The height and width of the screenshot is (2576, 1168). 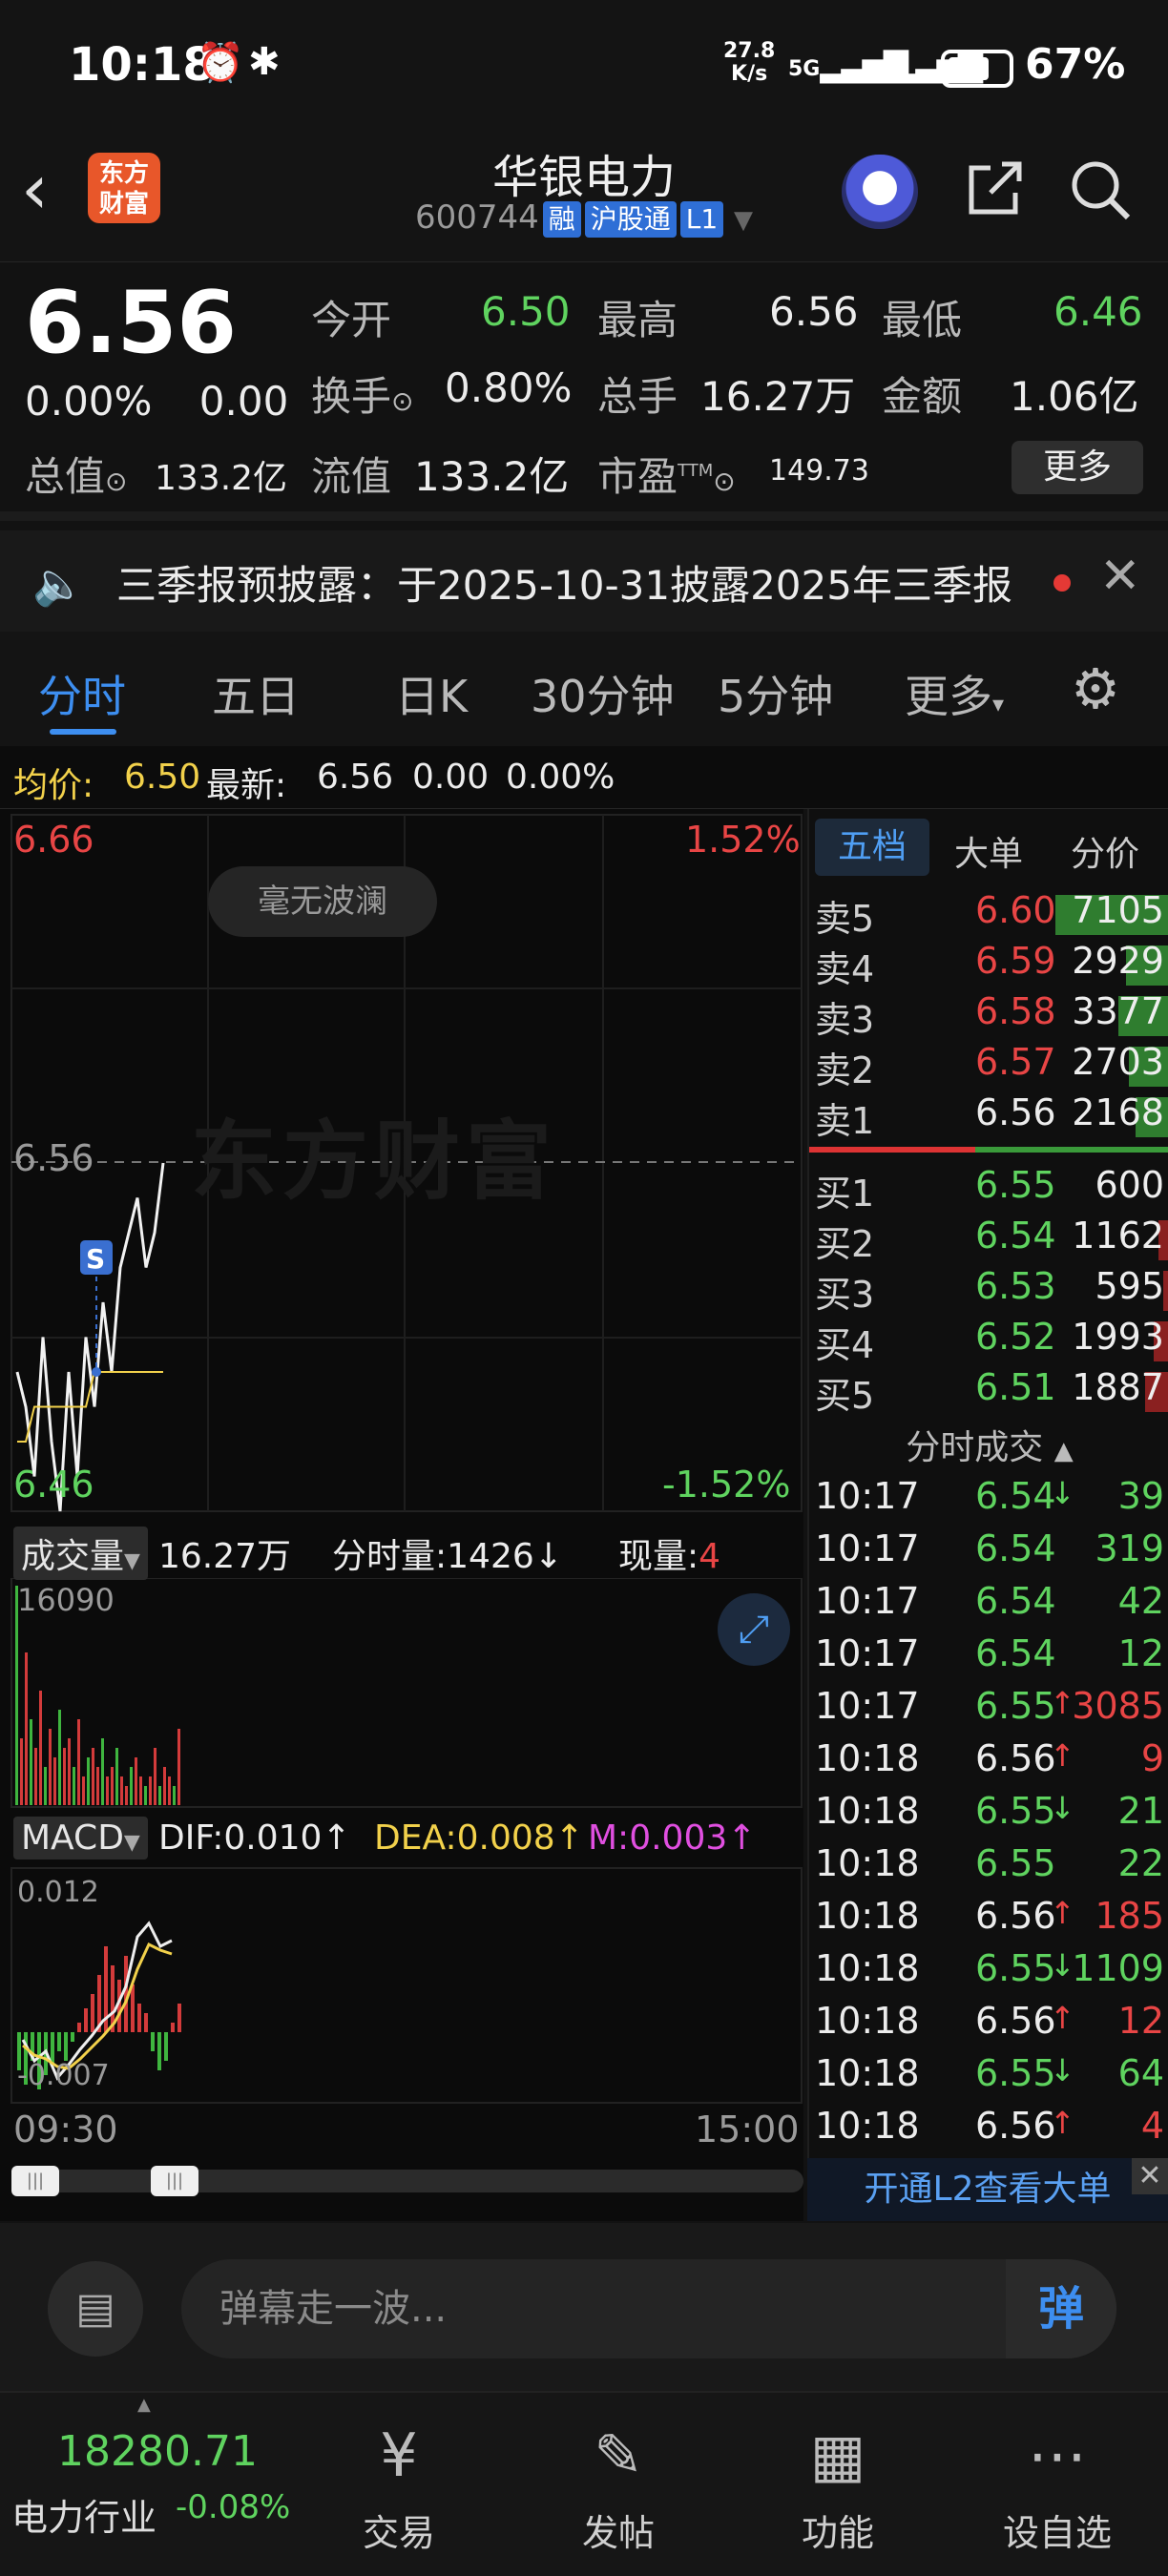 What do you see at coordinates (988, 1341) in the screenshot?
I see `bid-row: 买4 6.52 1993` at bounding box center [988, 1341].